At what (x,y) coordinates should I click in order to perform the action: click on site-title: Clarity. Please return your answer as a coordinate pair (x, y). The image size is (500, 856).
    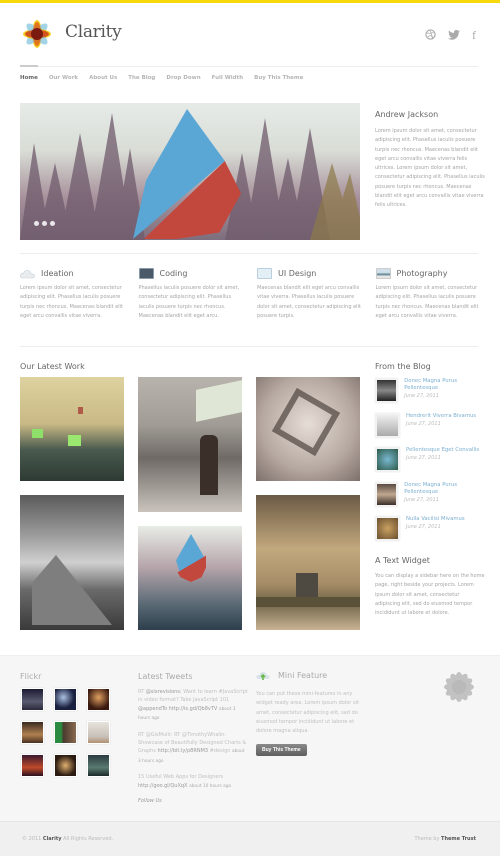
    Looking at the image, I should click on (93, 32).